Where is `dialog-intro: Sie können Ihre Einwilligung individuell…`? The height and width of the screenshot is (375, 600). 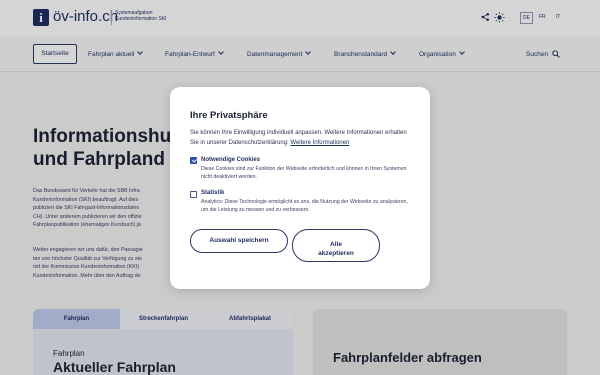 dialog-intro: Sie können Ihre Einwilligung individuell… is located at coordinates (302, 138).